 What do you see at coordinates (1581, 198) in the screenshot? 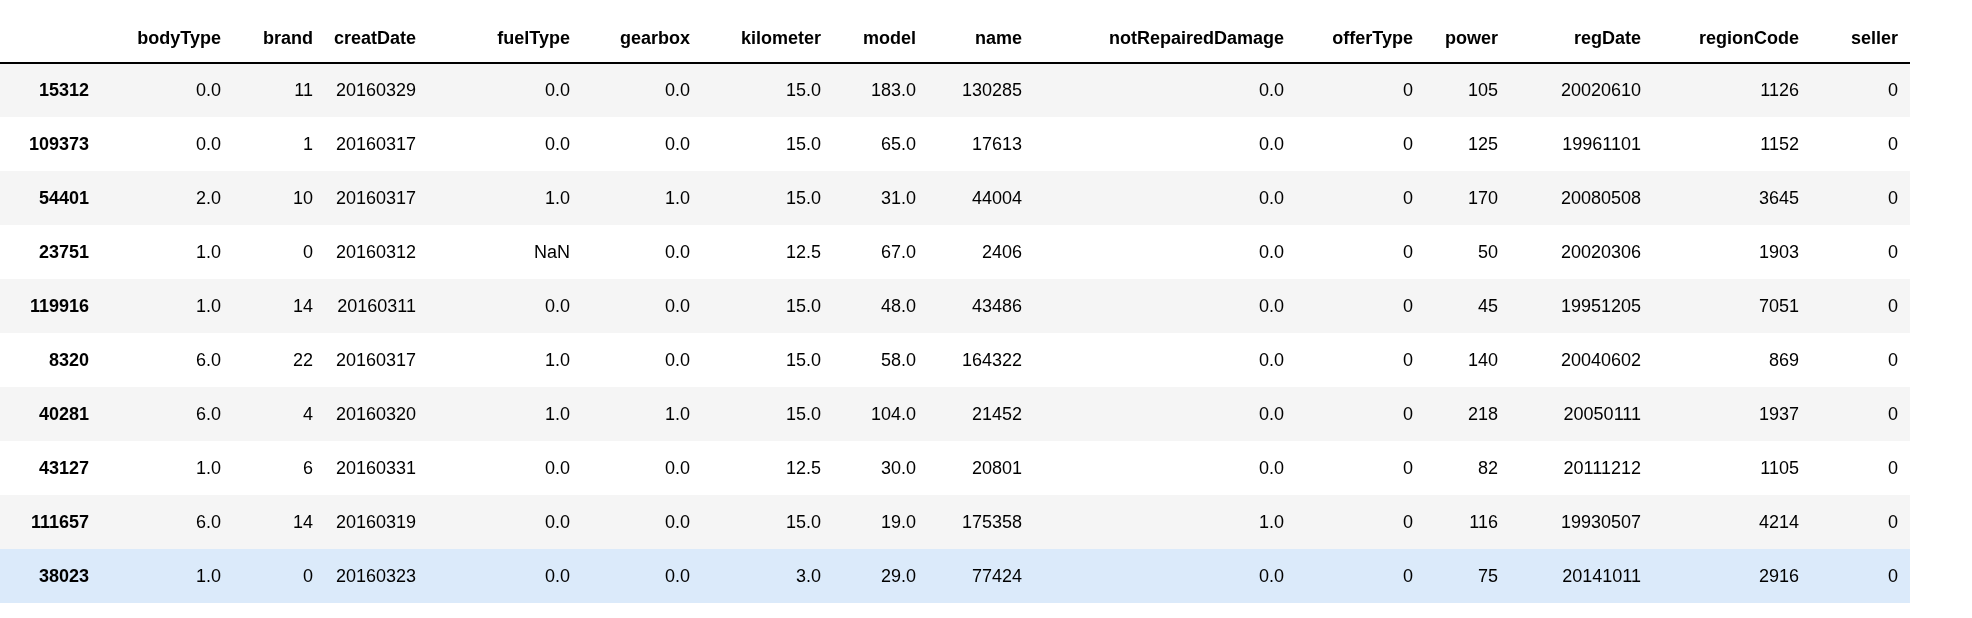
I see `table-cell: 20080508` at bounding box center [1581, 198].